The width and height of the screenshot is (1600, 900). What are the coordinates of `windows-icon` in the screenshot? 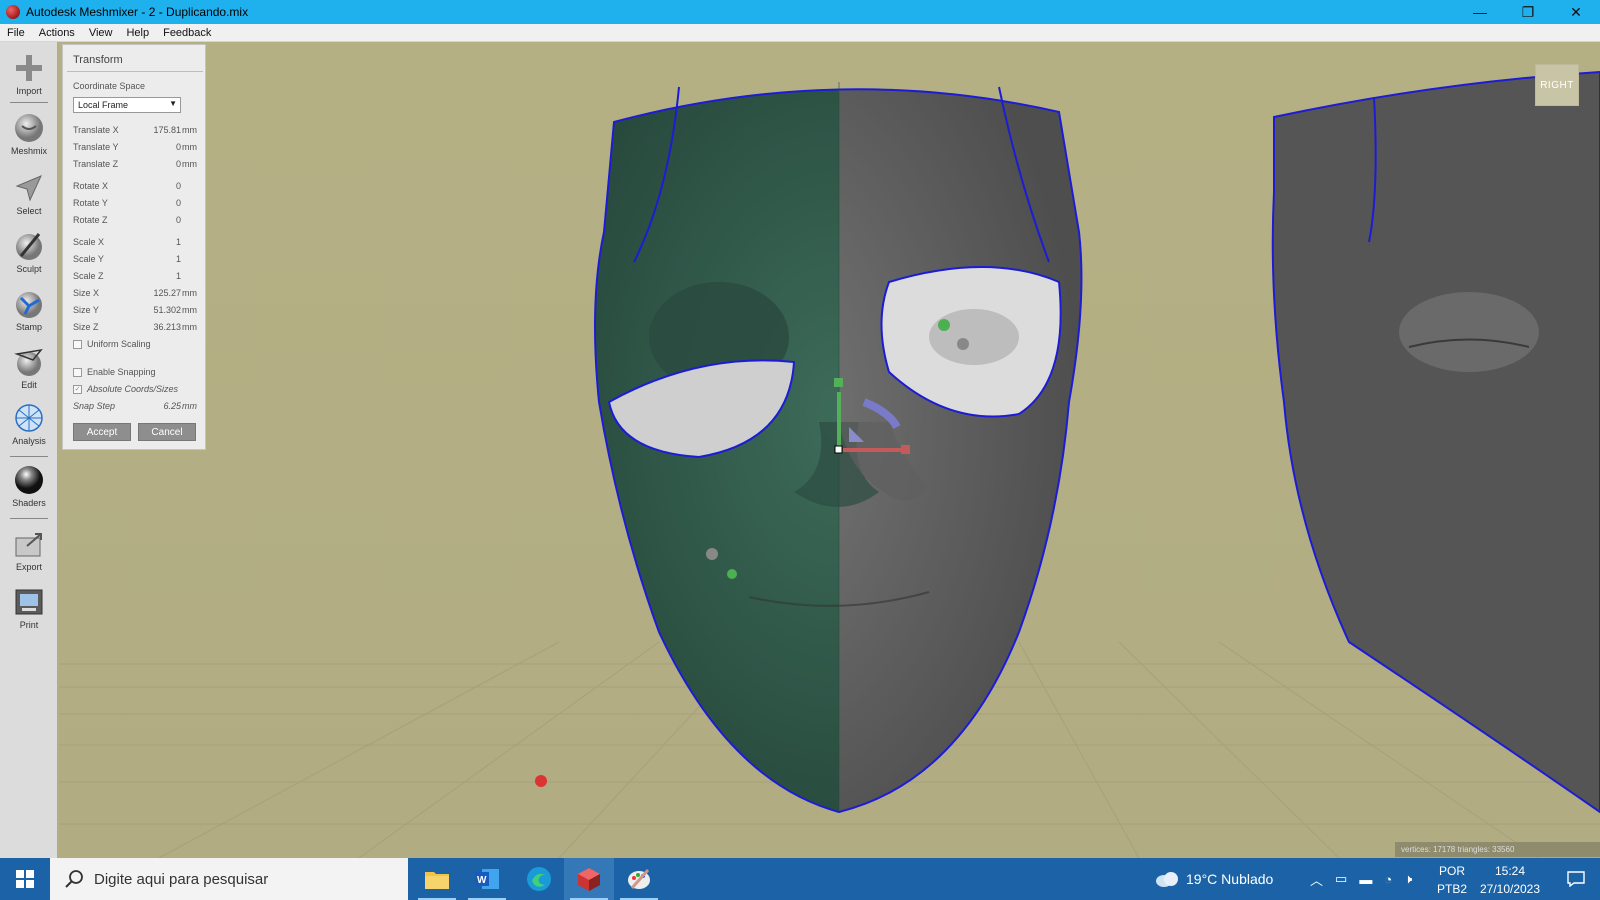 It's located at (25, 879).